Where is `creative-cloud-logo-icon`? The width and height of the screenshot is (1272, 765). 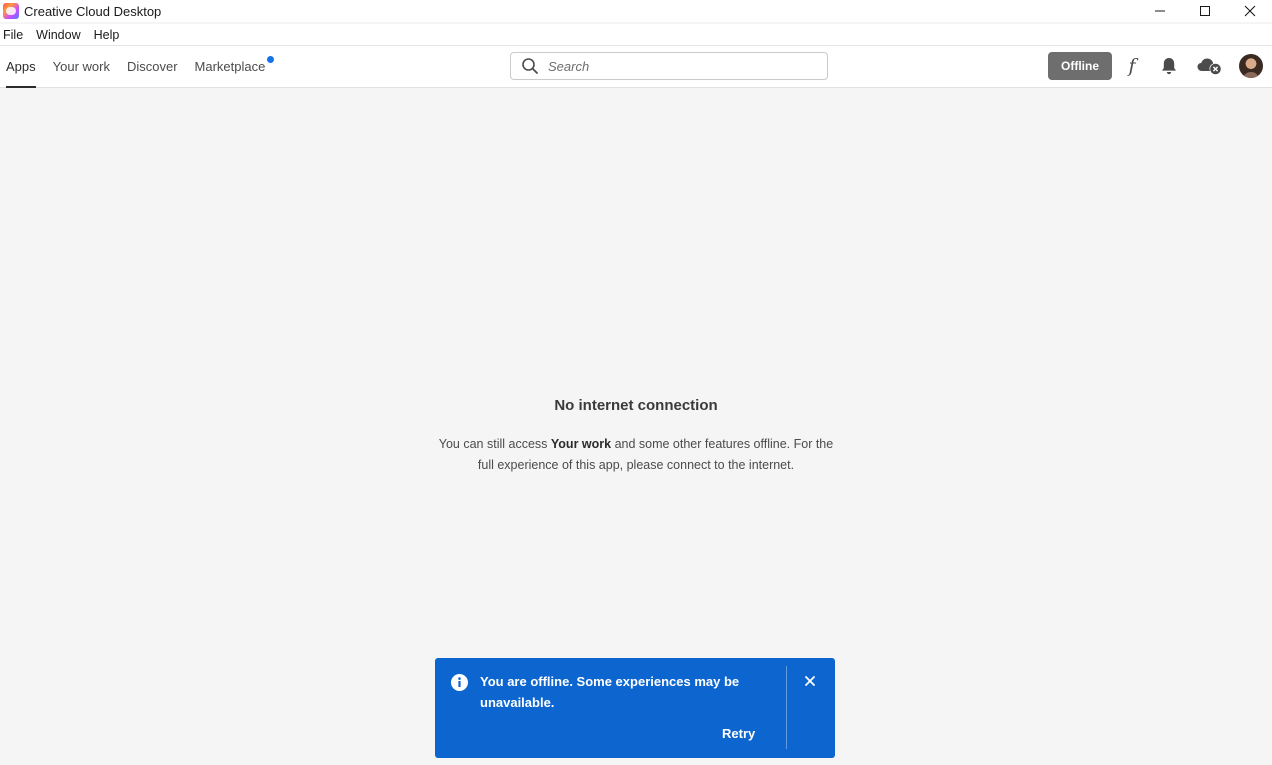
creative-cloud-logo-icon is located at coordinates (11, 11).